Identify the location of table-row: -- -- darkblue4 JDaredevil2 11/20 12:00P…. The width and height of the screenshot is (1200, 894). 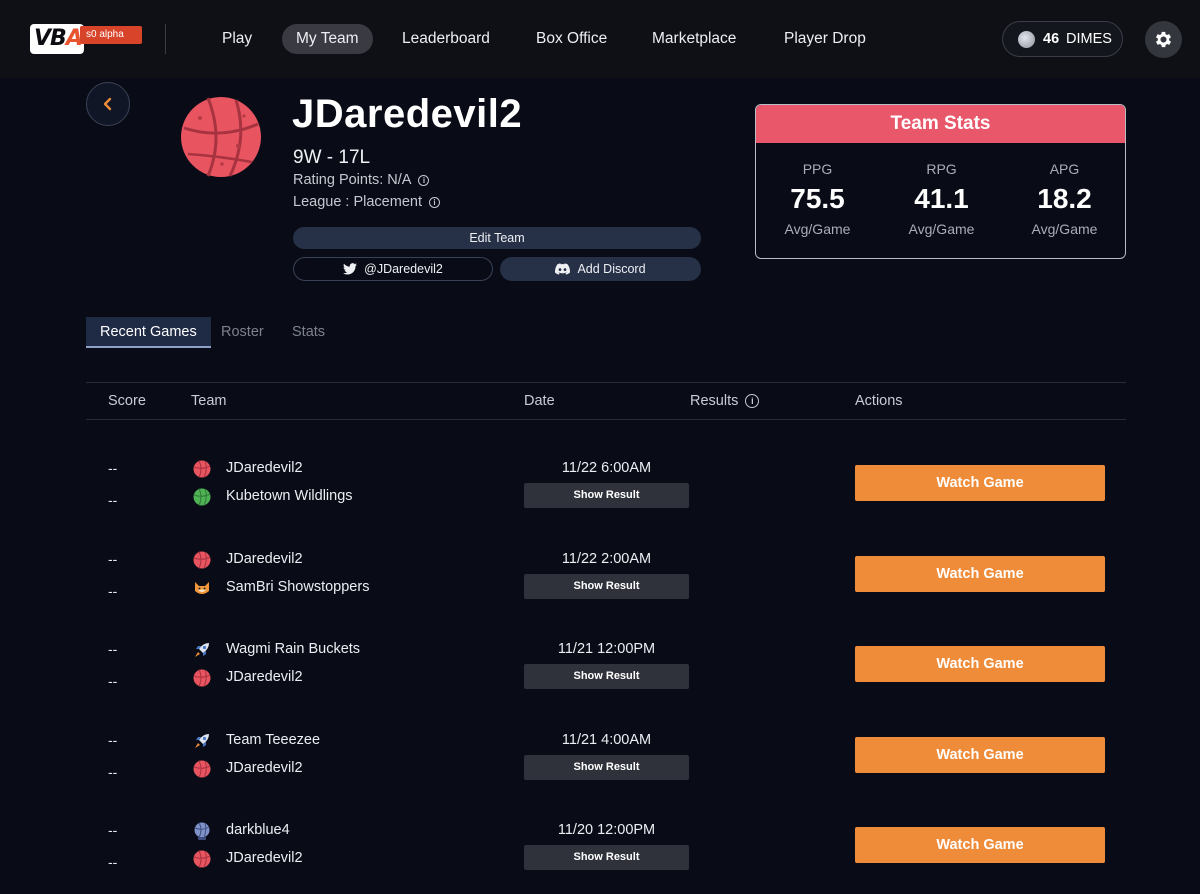
(600, 854).